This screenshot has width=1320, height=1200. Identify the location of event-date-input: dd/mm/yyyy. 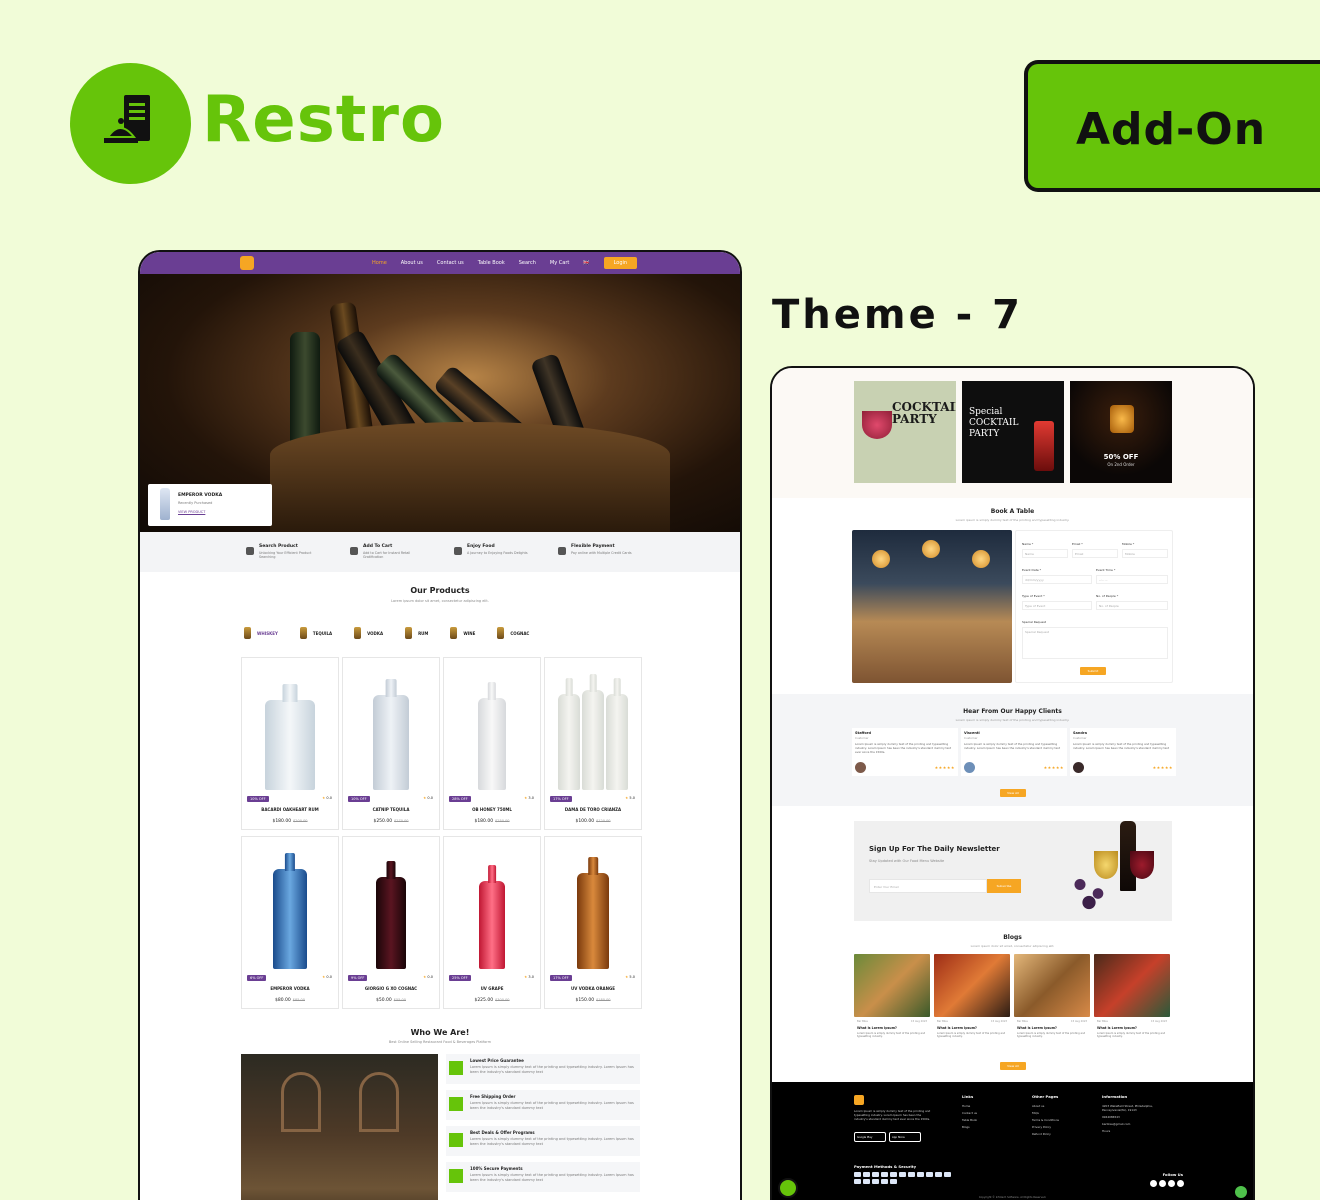
(1057, 579).